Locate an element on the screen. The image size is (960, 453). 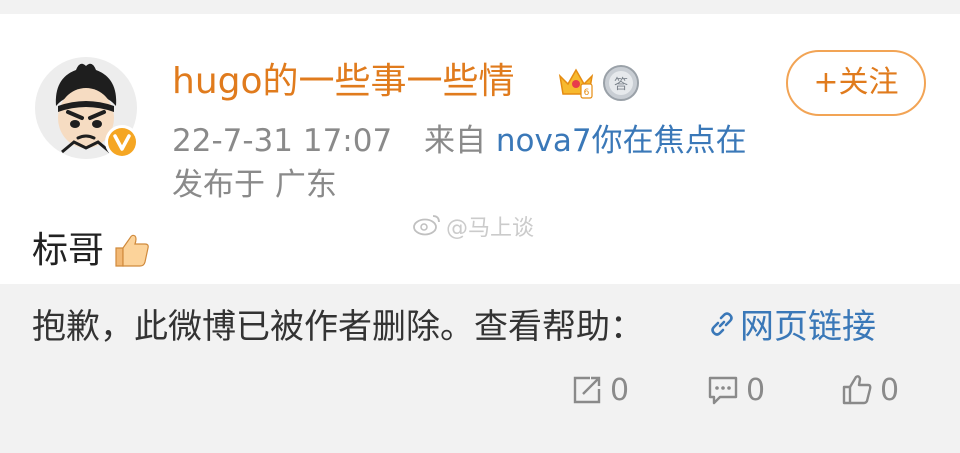
repost-button: 0 is located at coordinates (599, 391).